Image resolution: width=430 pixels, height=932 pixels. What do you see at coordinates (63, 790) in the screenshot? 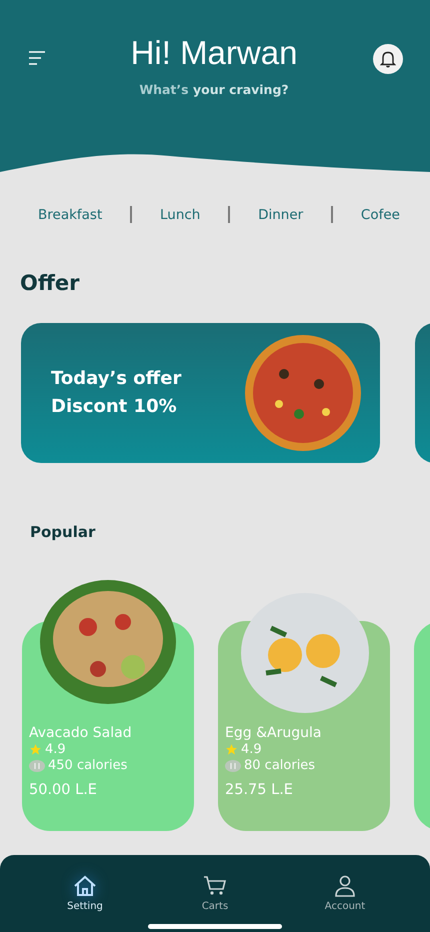
I see `food-price: 50.00 L.E` at bounding box center [63, 790].